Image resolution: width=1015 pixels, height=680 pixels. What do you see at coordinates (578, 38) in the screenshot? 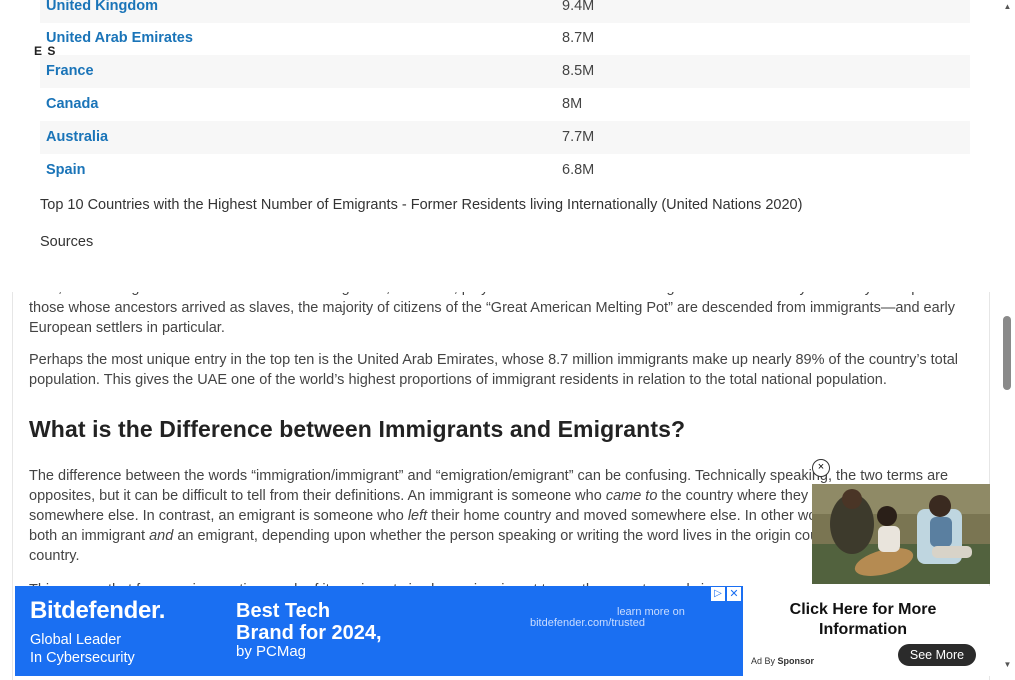
I see `emigrant-count: 8.7M` at bounding box center [578, 38].